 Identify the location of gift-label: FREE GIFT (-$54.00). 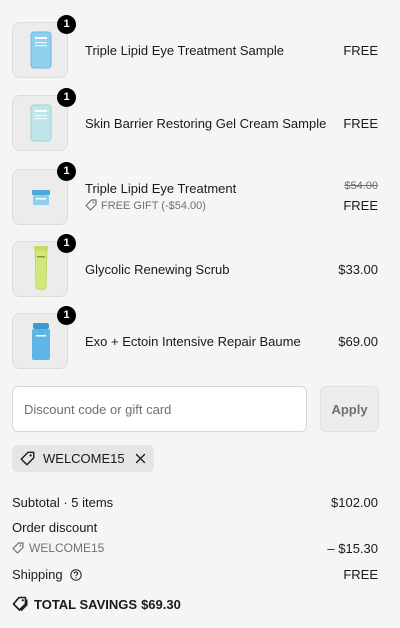
(145, 205).